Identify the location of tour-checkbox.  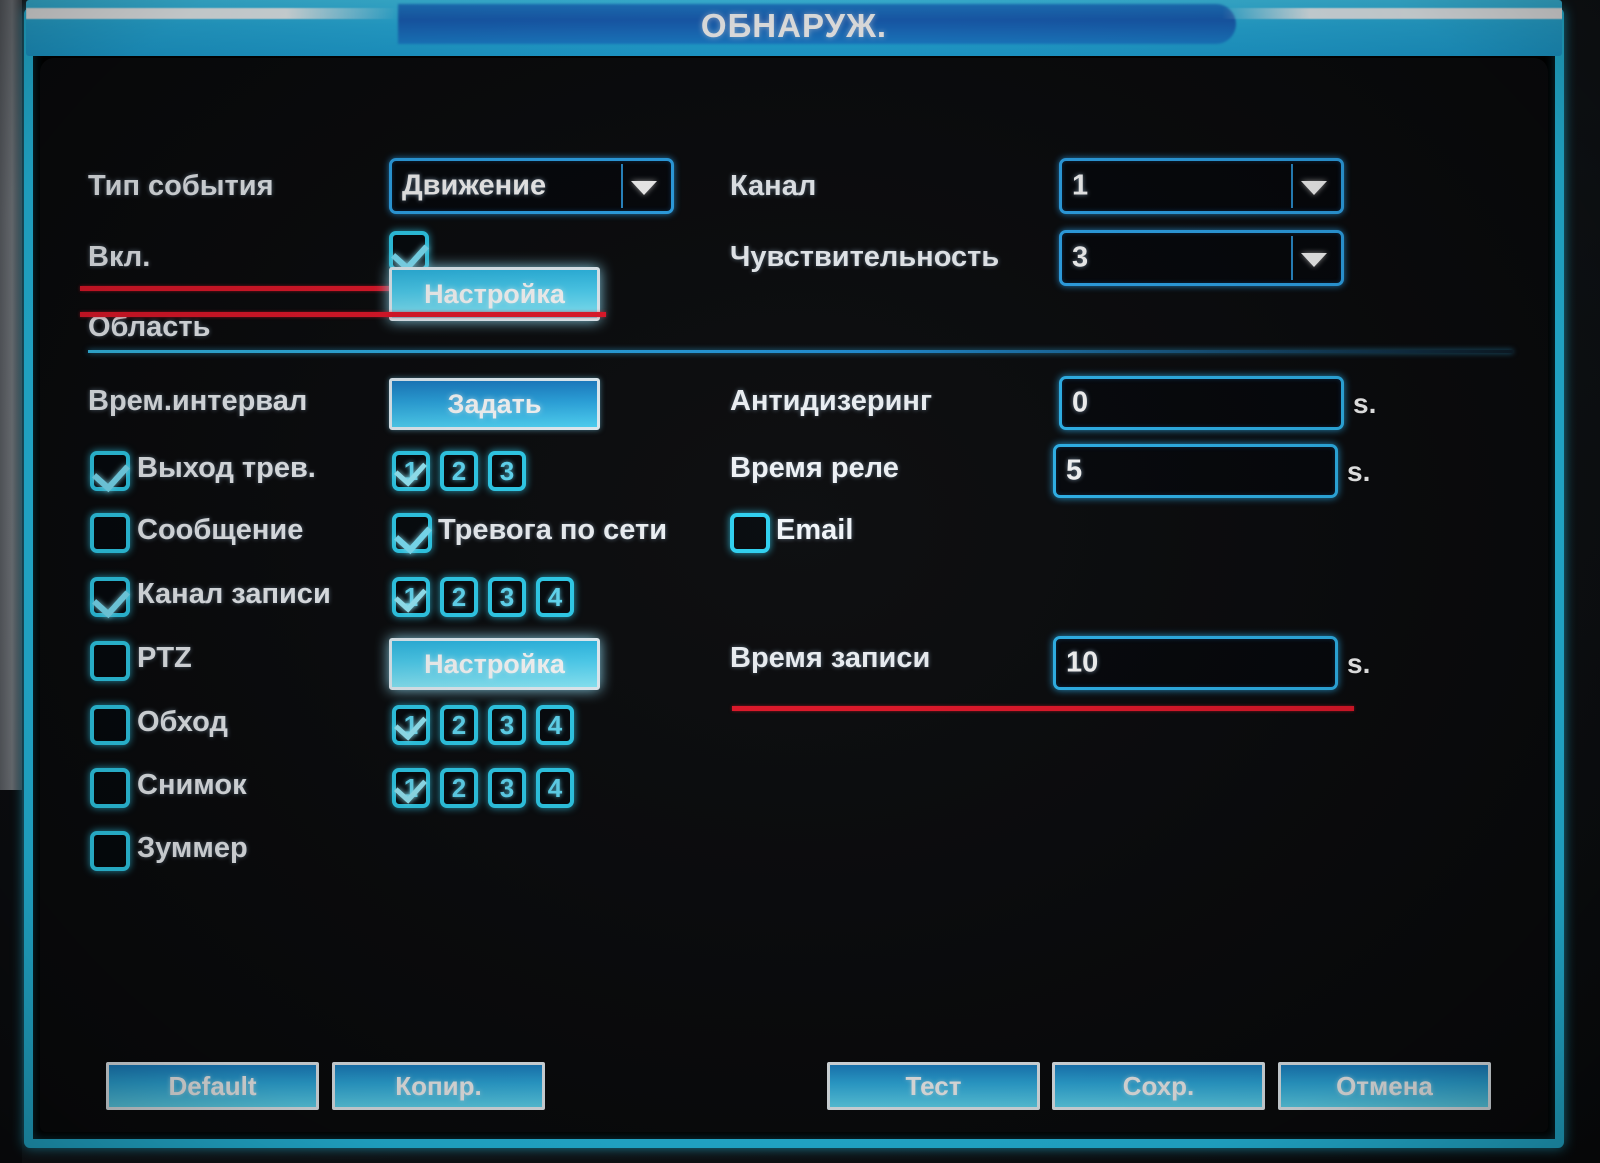
(110, 725).